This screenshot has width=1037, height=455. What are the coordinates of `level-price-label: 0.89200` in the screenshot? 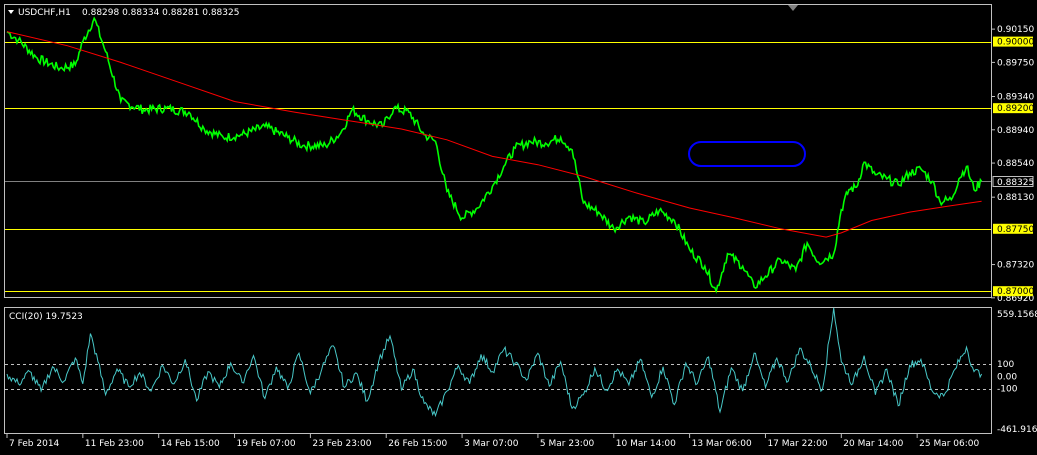 It's located at (1015, 109).